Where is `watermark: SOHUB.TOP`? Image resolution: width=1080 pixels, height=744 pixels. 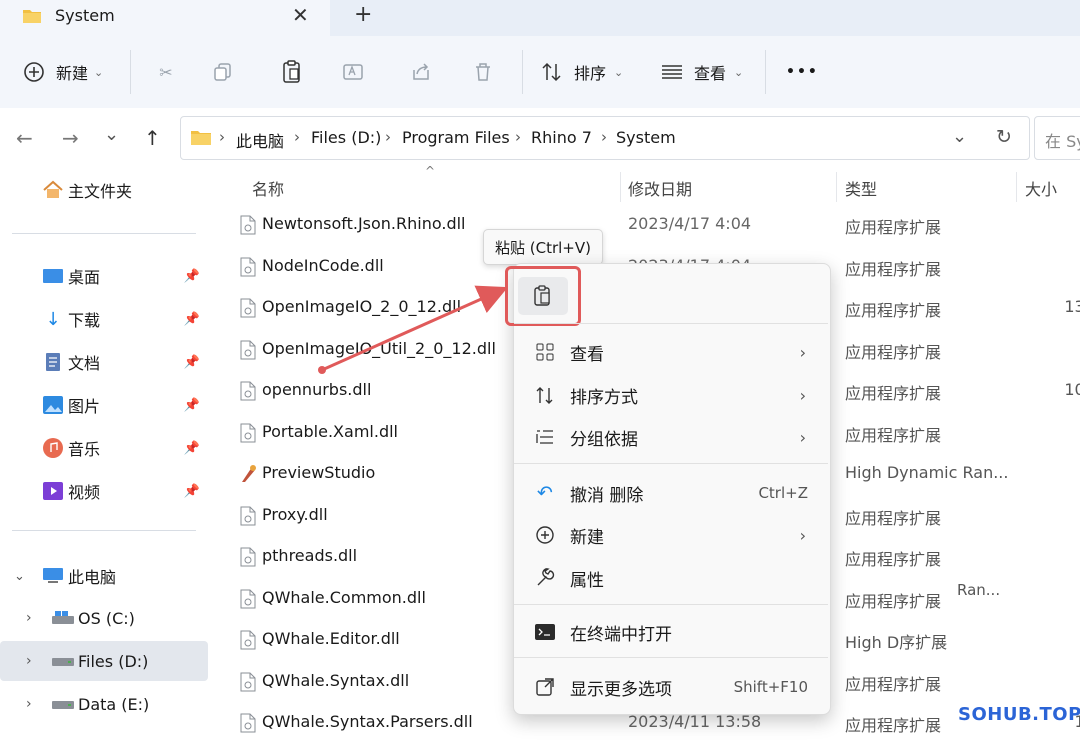 watermark: SOHUB.TOP is located at coordinates (1019, 714).